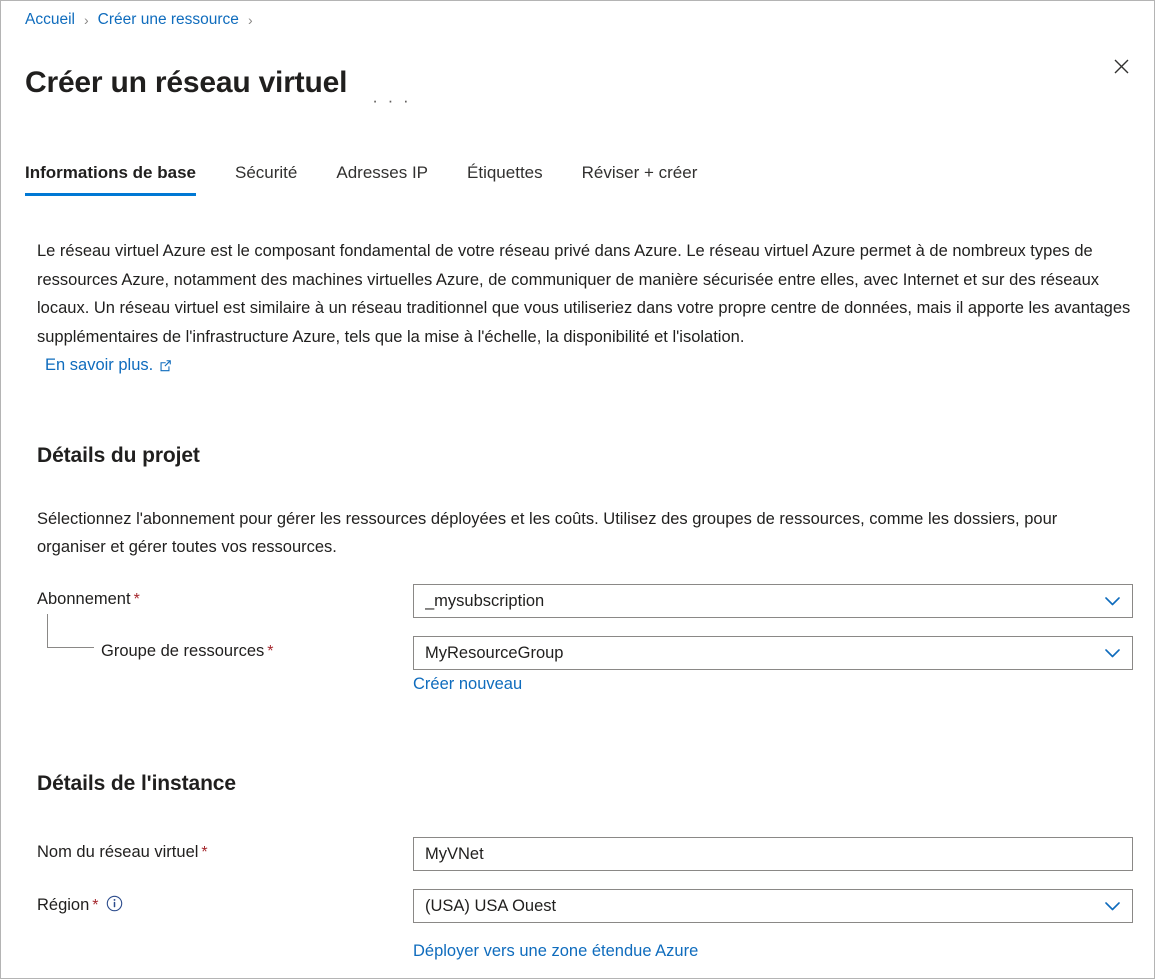  What do you see at coordinates (579, 83) in the screenshot?
I see `title-row: Créer un réseau virtuel · · ·` at bounding box center [579, 83].